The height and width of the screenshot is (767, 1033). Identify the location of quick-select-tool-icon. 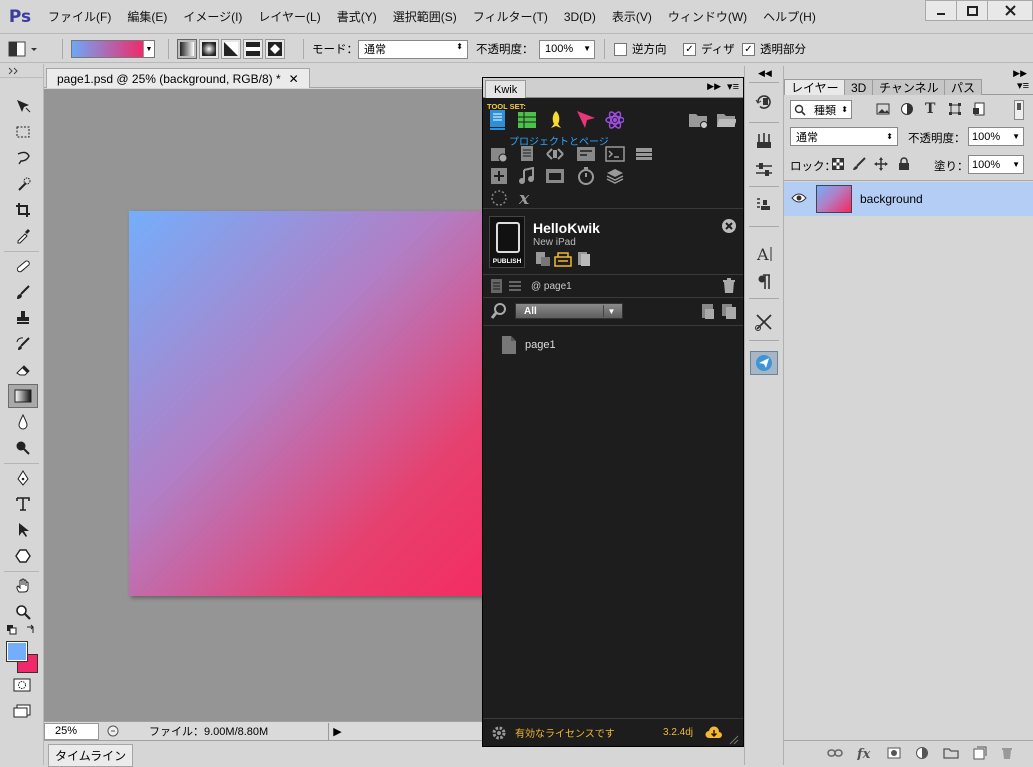
(23, 184).